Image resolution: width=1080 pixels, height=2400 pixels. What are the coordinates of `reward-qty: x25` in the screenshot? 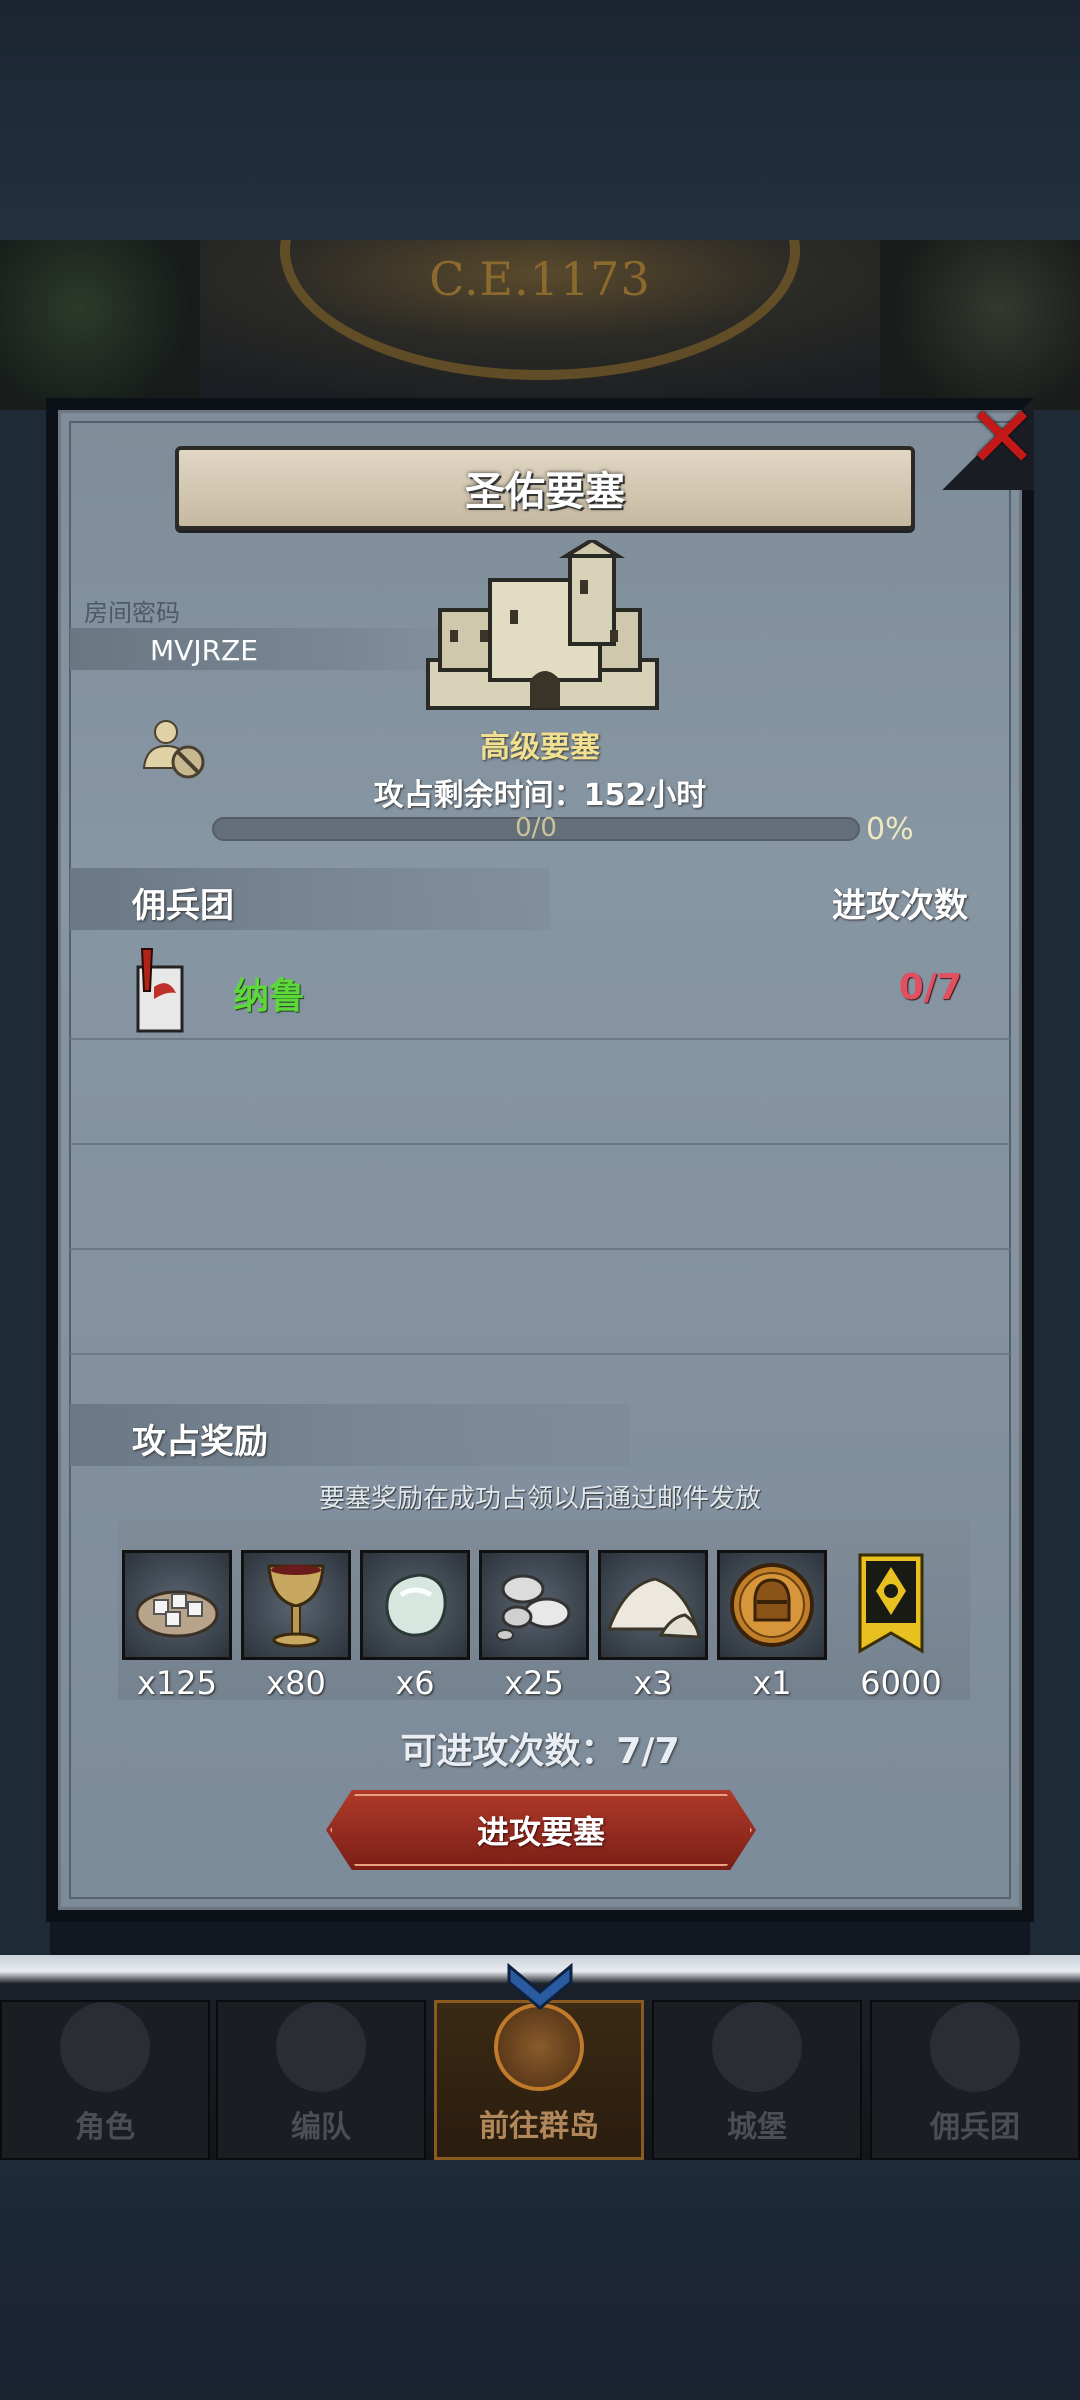 It's located at (534, 1683).